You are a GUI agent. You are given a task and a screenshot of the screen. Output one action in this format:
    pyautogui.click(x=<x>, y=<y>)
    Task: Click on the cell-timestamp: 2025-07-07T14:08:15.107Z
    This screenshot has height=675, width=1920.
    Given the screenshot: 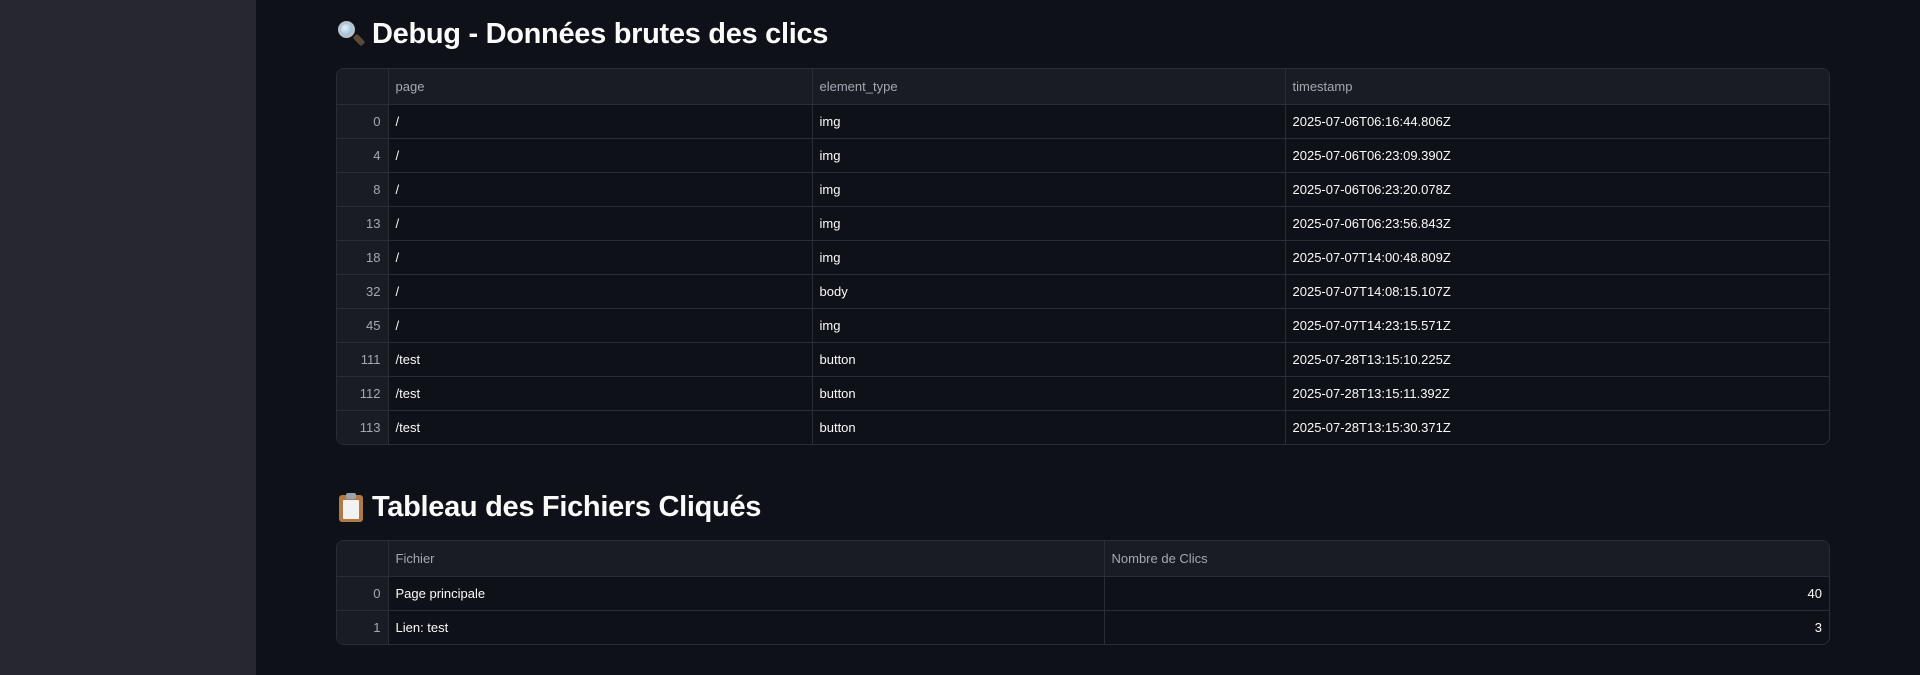 What is the action you would take?
    pyautogui.click(x=1557, y=291)
    